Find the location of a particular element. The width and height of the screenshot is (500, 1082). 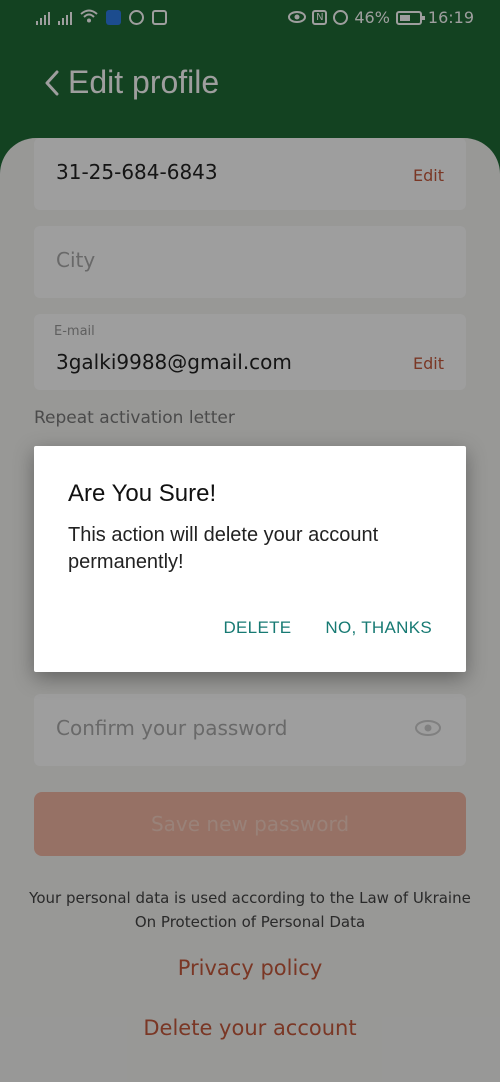

no-thanks-button: NO, THANKS is located at coordinates (378, 628).